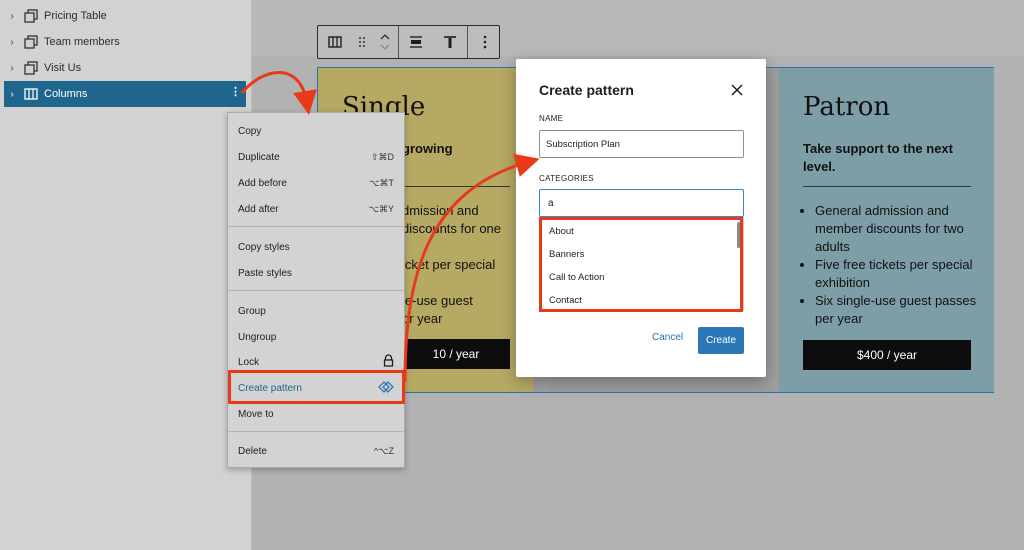 The image size is (1024, 550). I want to click on menu-item-label: Add after, so click(258, 209).